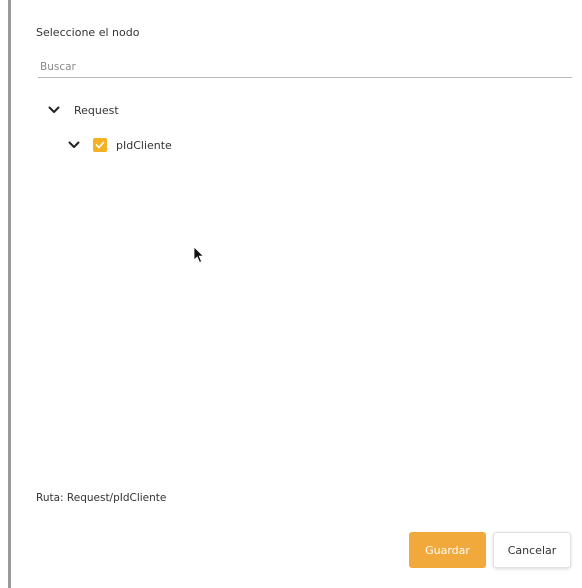  What do you see at coordinates (101, 498) in the screenshot?
I see `route-path-text: Ruta: Request/pIdCliente` at bounding box center [101, 498].